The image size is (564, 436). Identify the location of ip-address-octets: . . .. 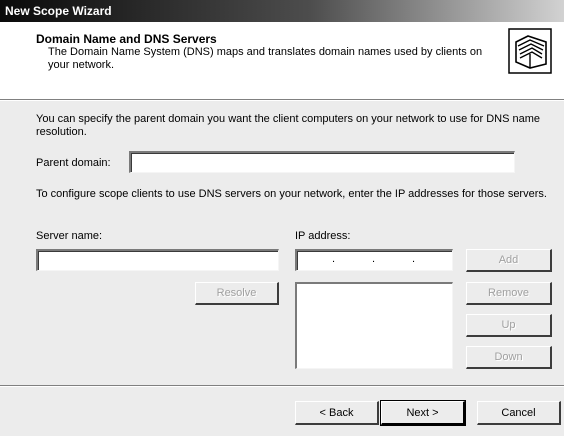
(374, 260).